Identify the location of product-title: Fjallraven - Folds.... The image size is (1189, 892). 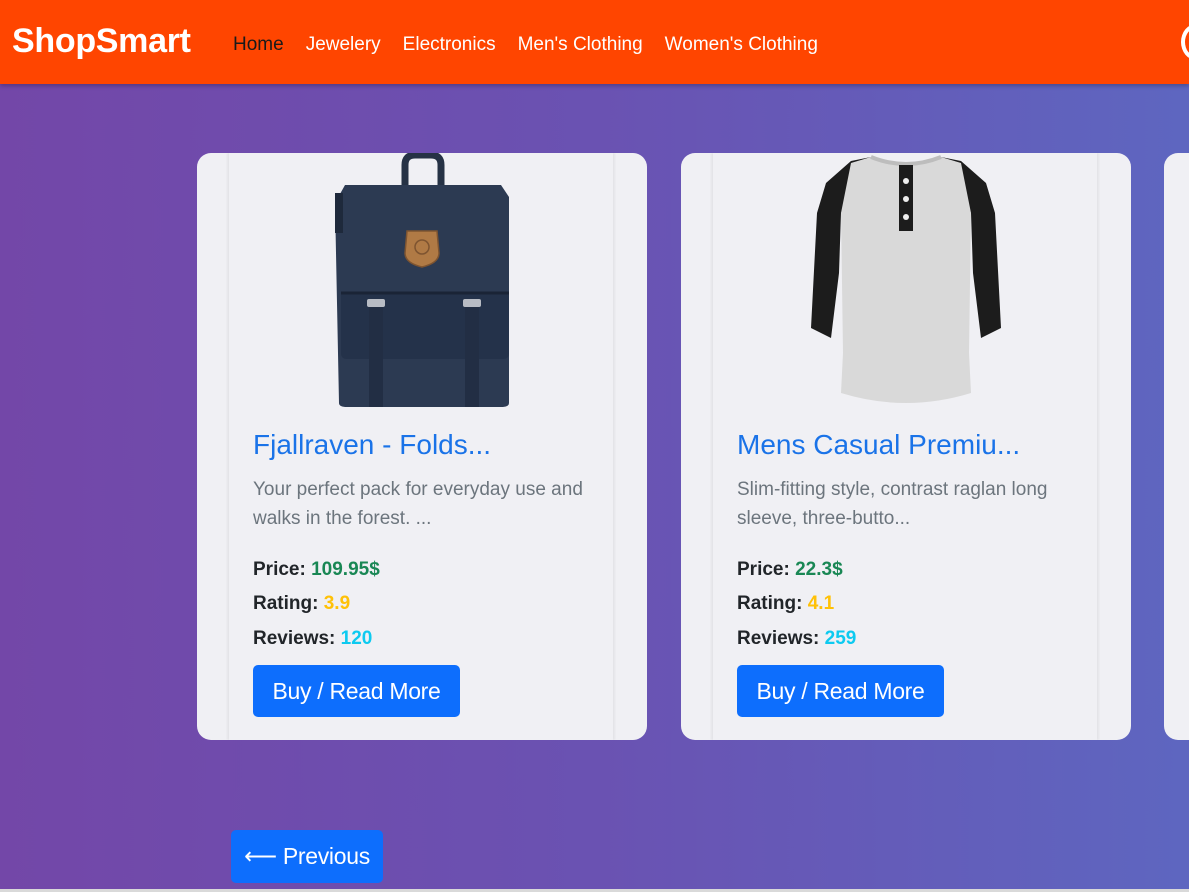
(372, 445).